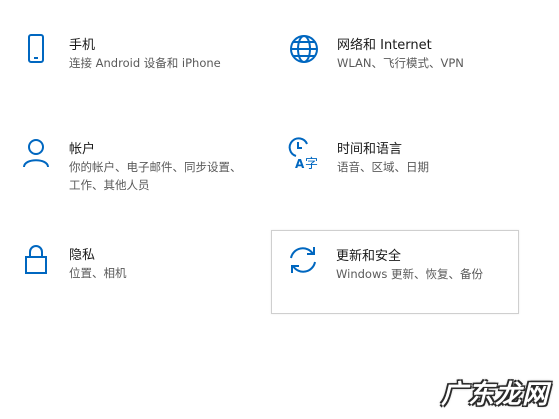  What do you see at coordinates (82, 45) in the screenshot?
I see `tile-title: 手机` at bounding box center [82, 45].